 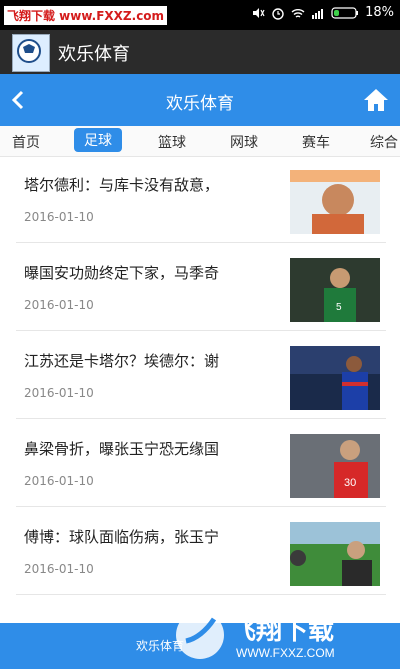 What do you see at coordinates (339, 307) in the screenshot?
I see `svg-text: 5` at bounding box center [339, 307].